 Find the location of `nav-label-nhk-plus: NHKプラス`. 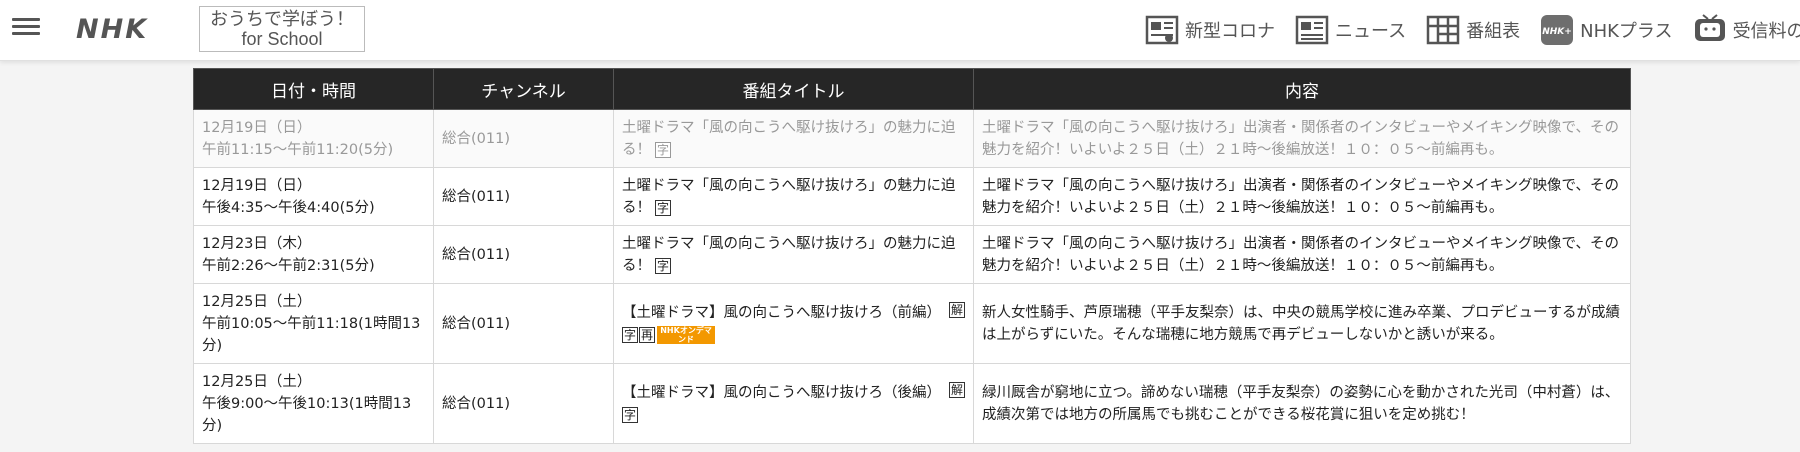

nav-label-nhk-plus: NHKプラス is located at coordinates (1626, 31).